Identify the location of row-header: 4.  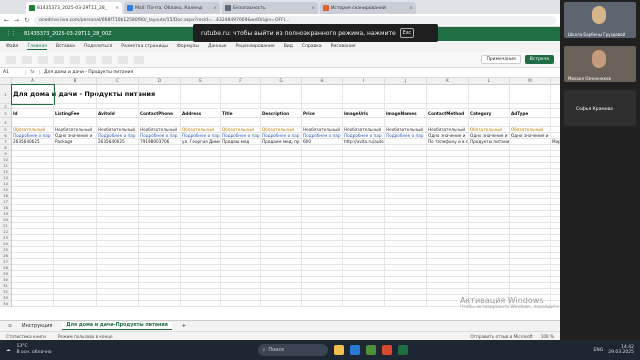
(5, 122).